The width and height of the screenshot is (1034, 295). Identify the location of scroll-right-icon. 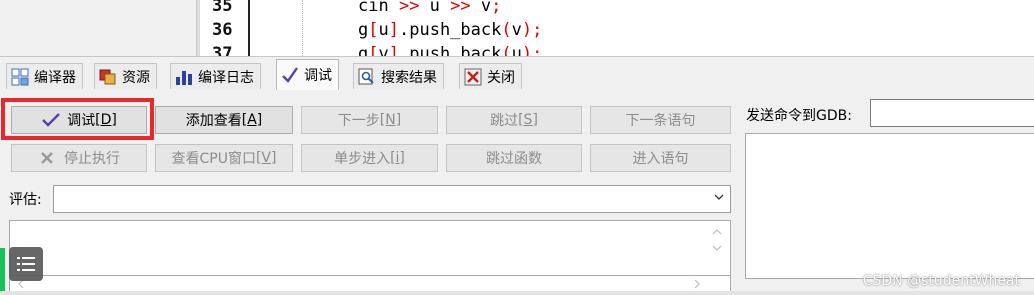
(697, 284).